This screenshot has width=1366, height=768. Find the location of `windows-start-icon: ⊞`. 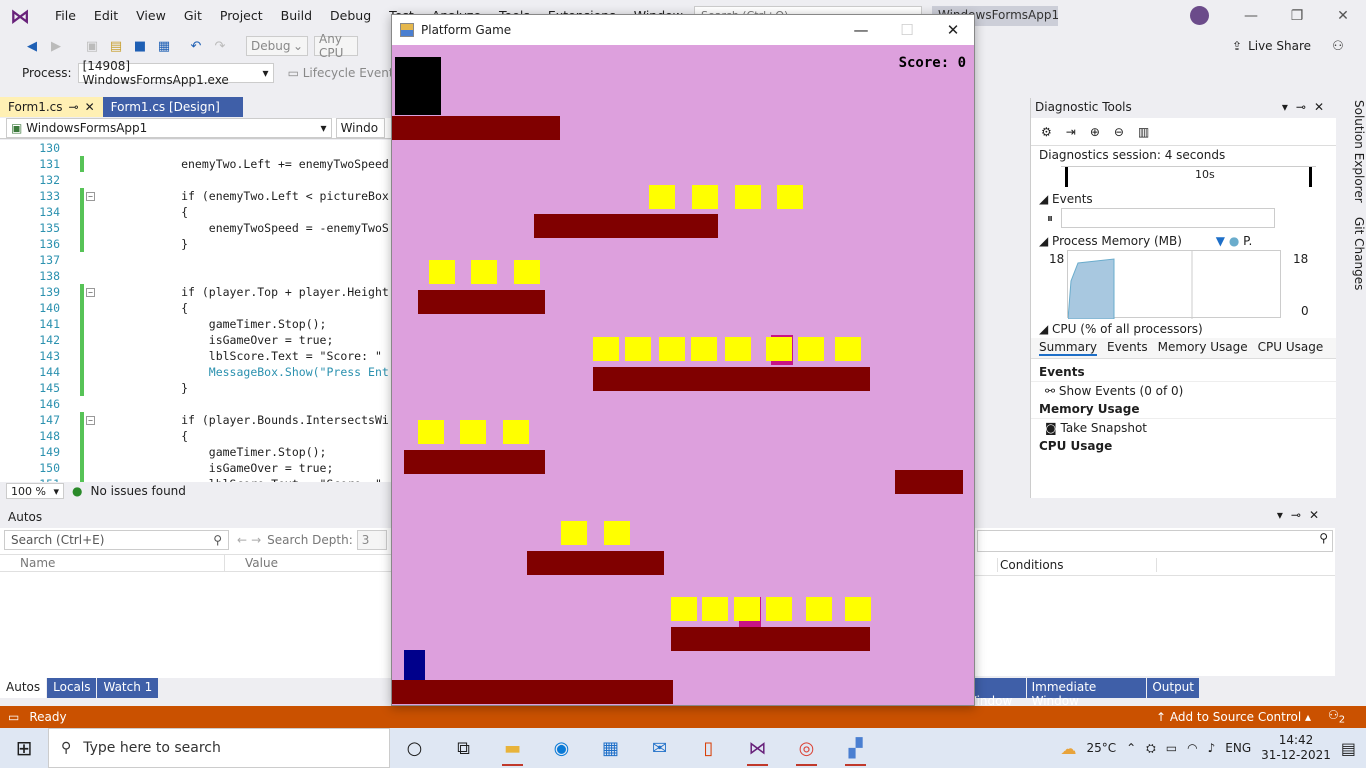

windows-start-icon: ⊞ is located at coordinates (24, 748).